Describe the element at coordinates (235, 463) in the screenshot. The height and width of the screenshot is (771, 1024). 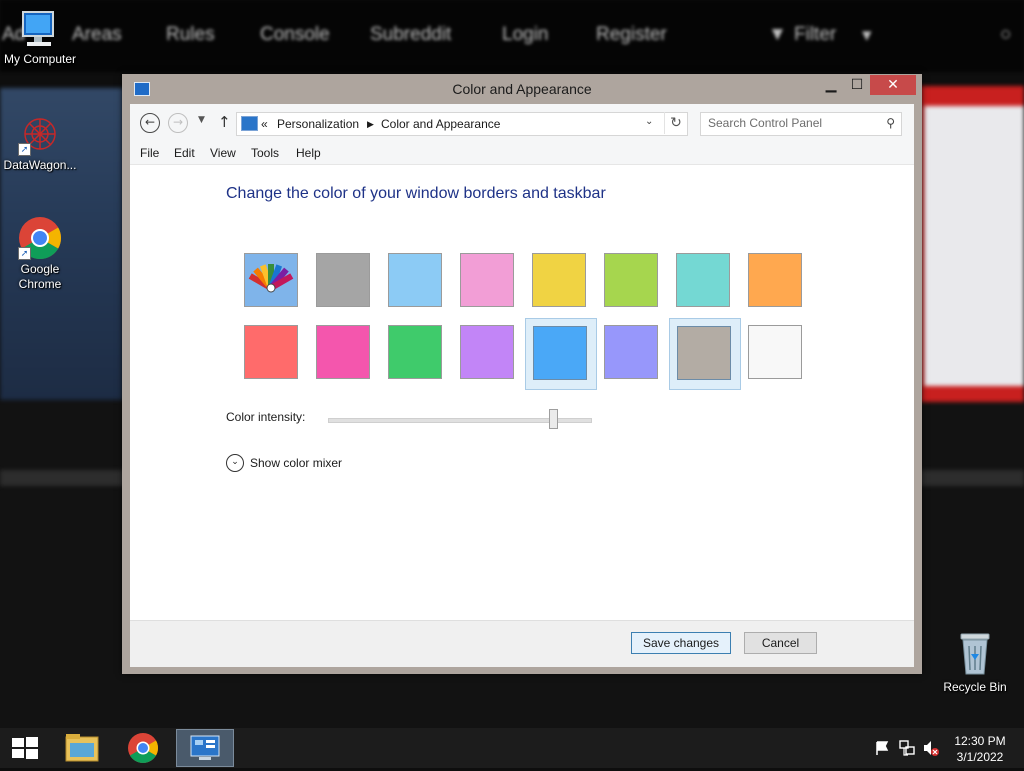
I see `chevron-down-icon: ⌄` at that location.